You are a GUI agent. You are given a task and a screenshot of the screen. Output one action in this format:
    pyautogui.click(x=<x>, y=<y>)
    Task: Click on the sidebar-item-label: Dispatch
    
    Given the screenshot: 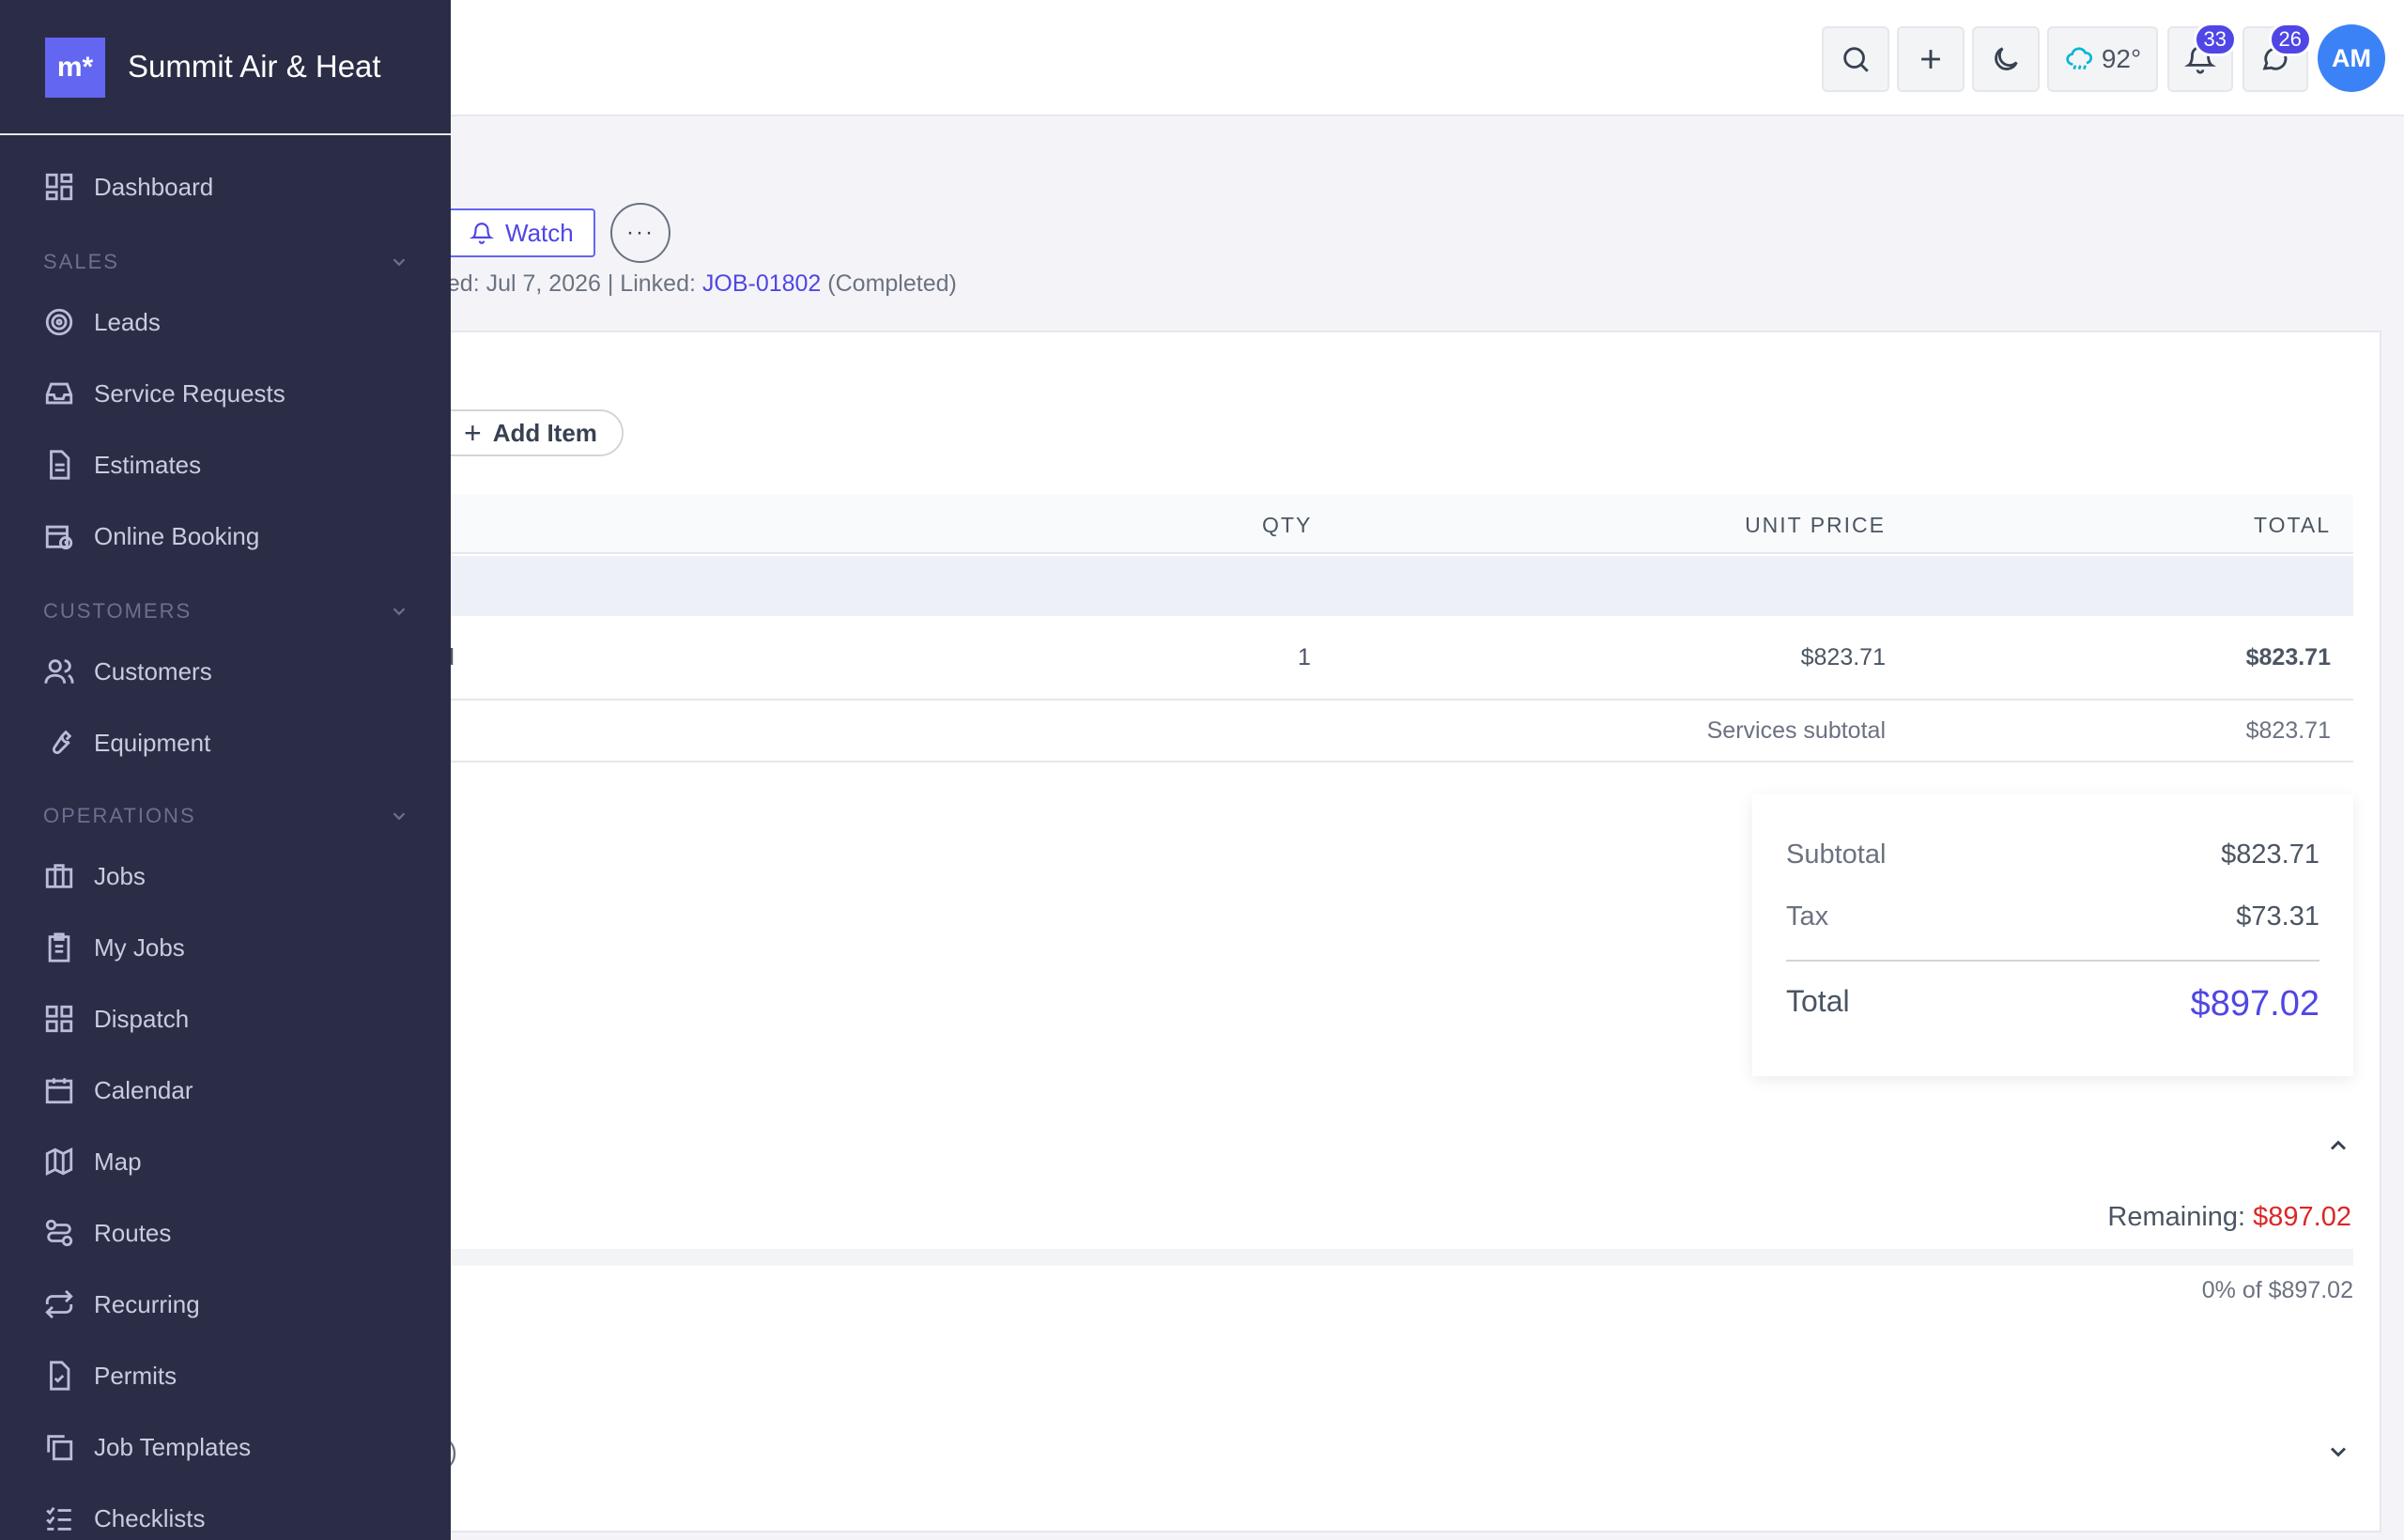 What is the action you would take?
    pyautogui.click(x=142, y=1018)
    